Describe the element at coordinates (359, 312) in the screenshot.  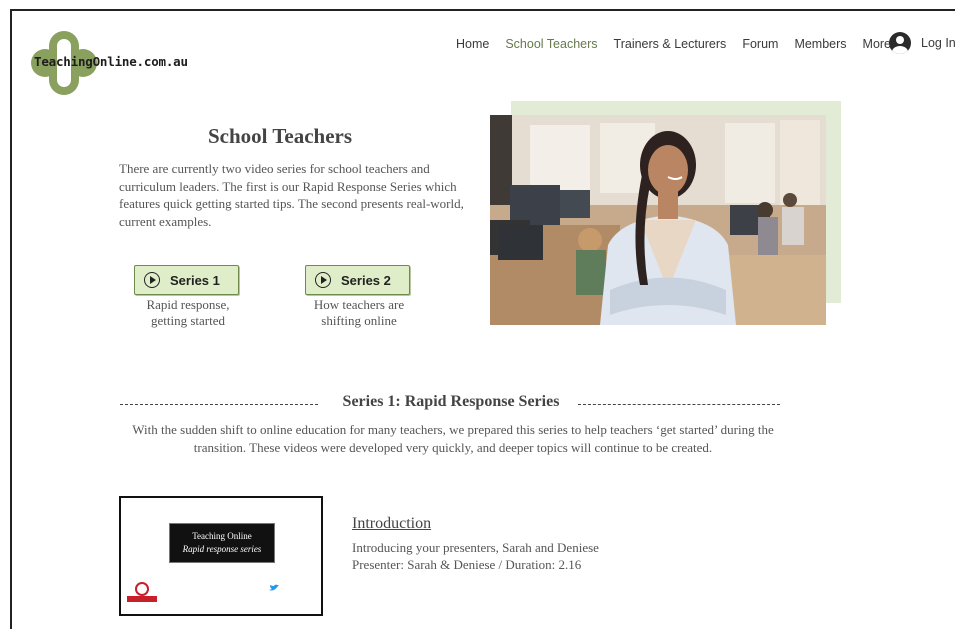
I see `series-2-caption: How teachers are shifting online` at that location.